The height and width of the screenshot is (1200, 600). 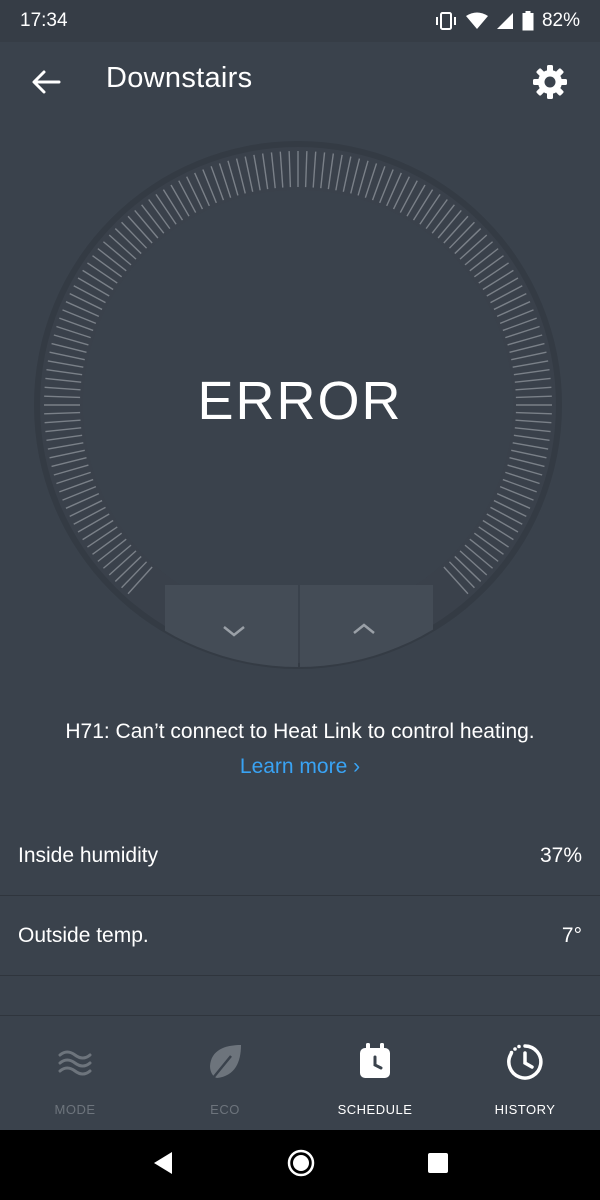 I want to click on chevron-down-icon, so click(x=234, y=631).